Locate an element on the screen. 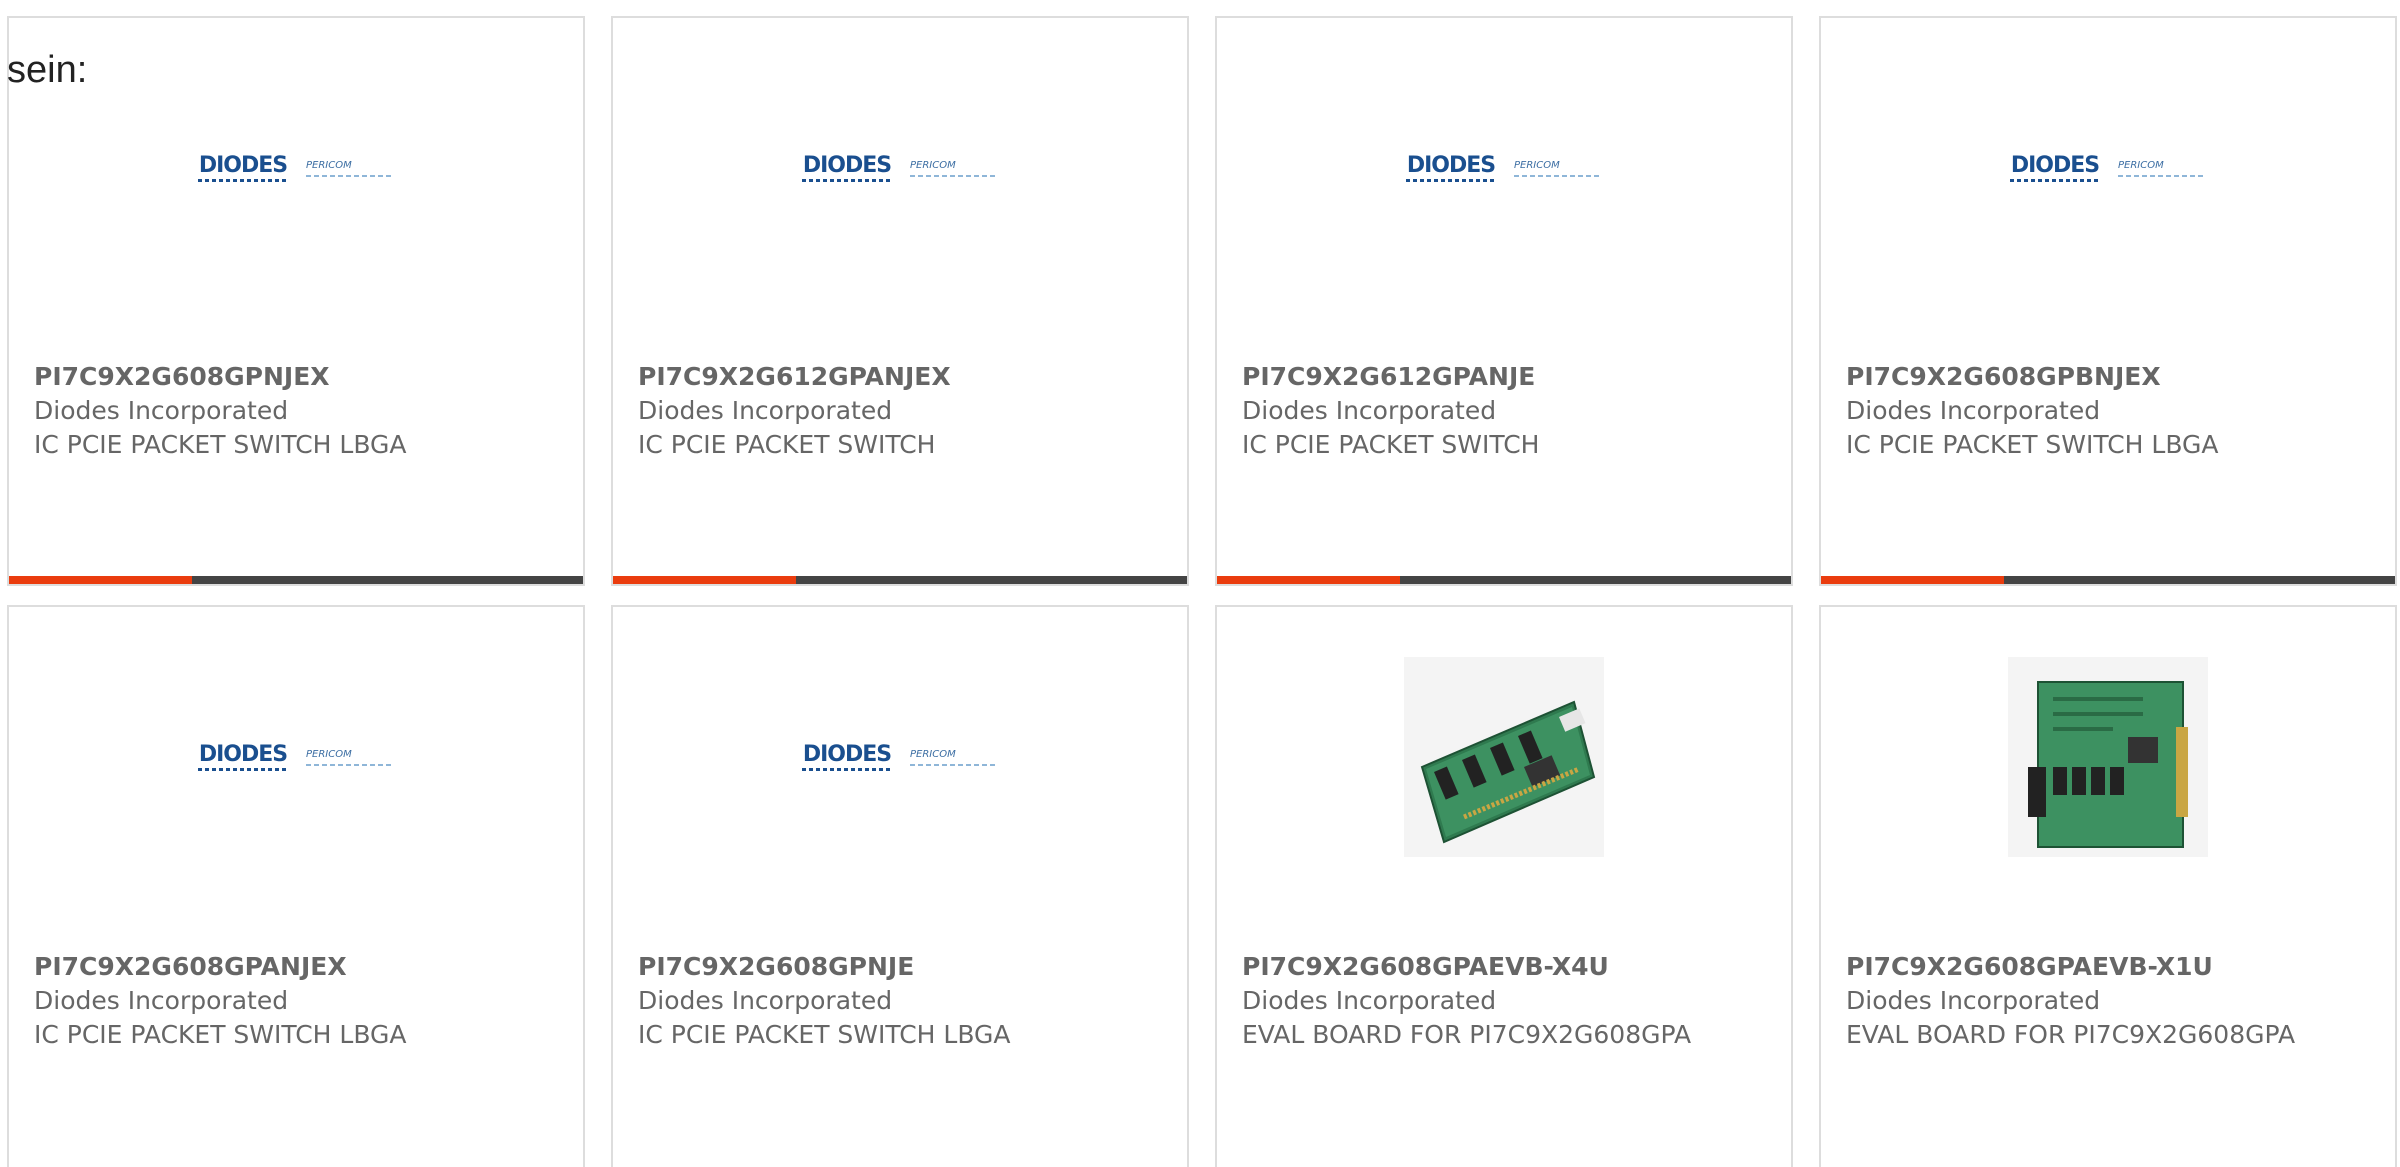 This screenshot has width=2400, height=1167. part-number-link: PI7C9X2G612GPANJE is located at coordinates (1506, 377).